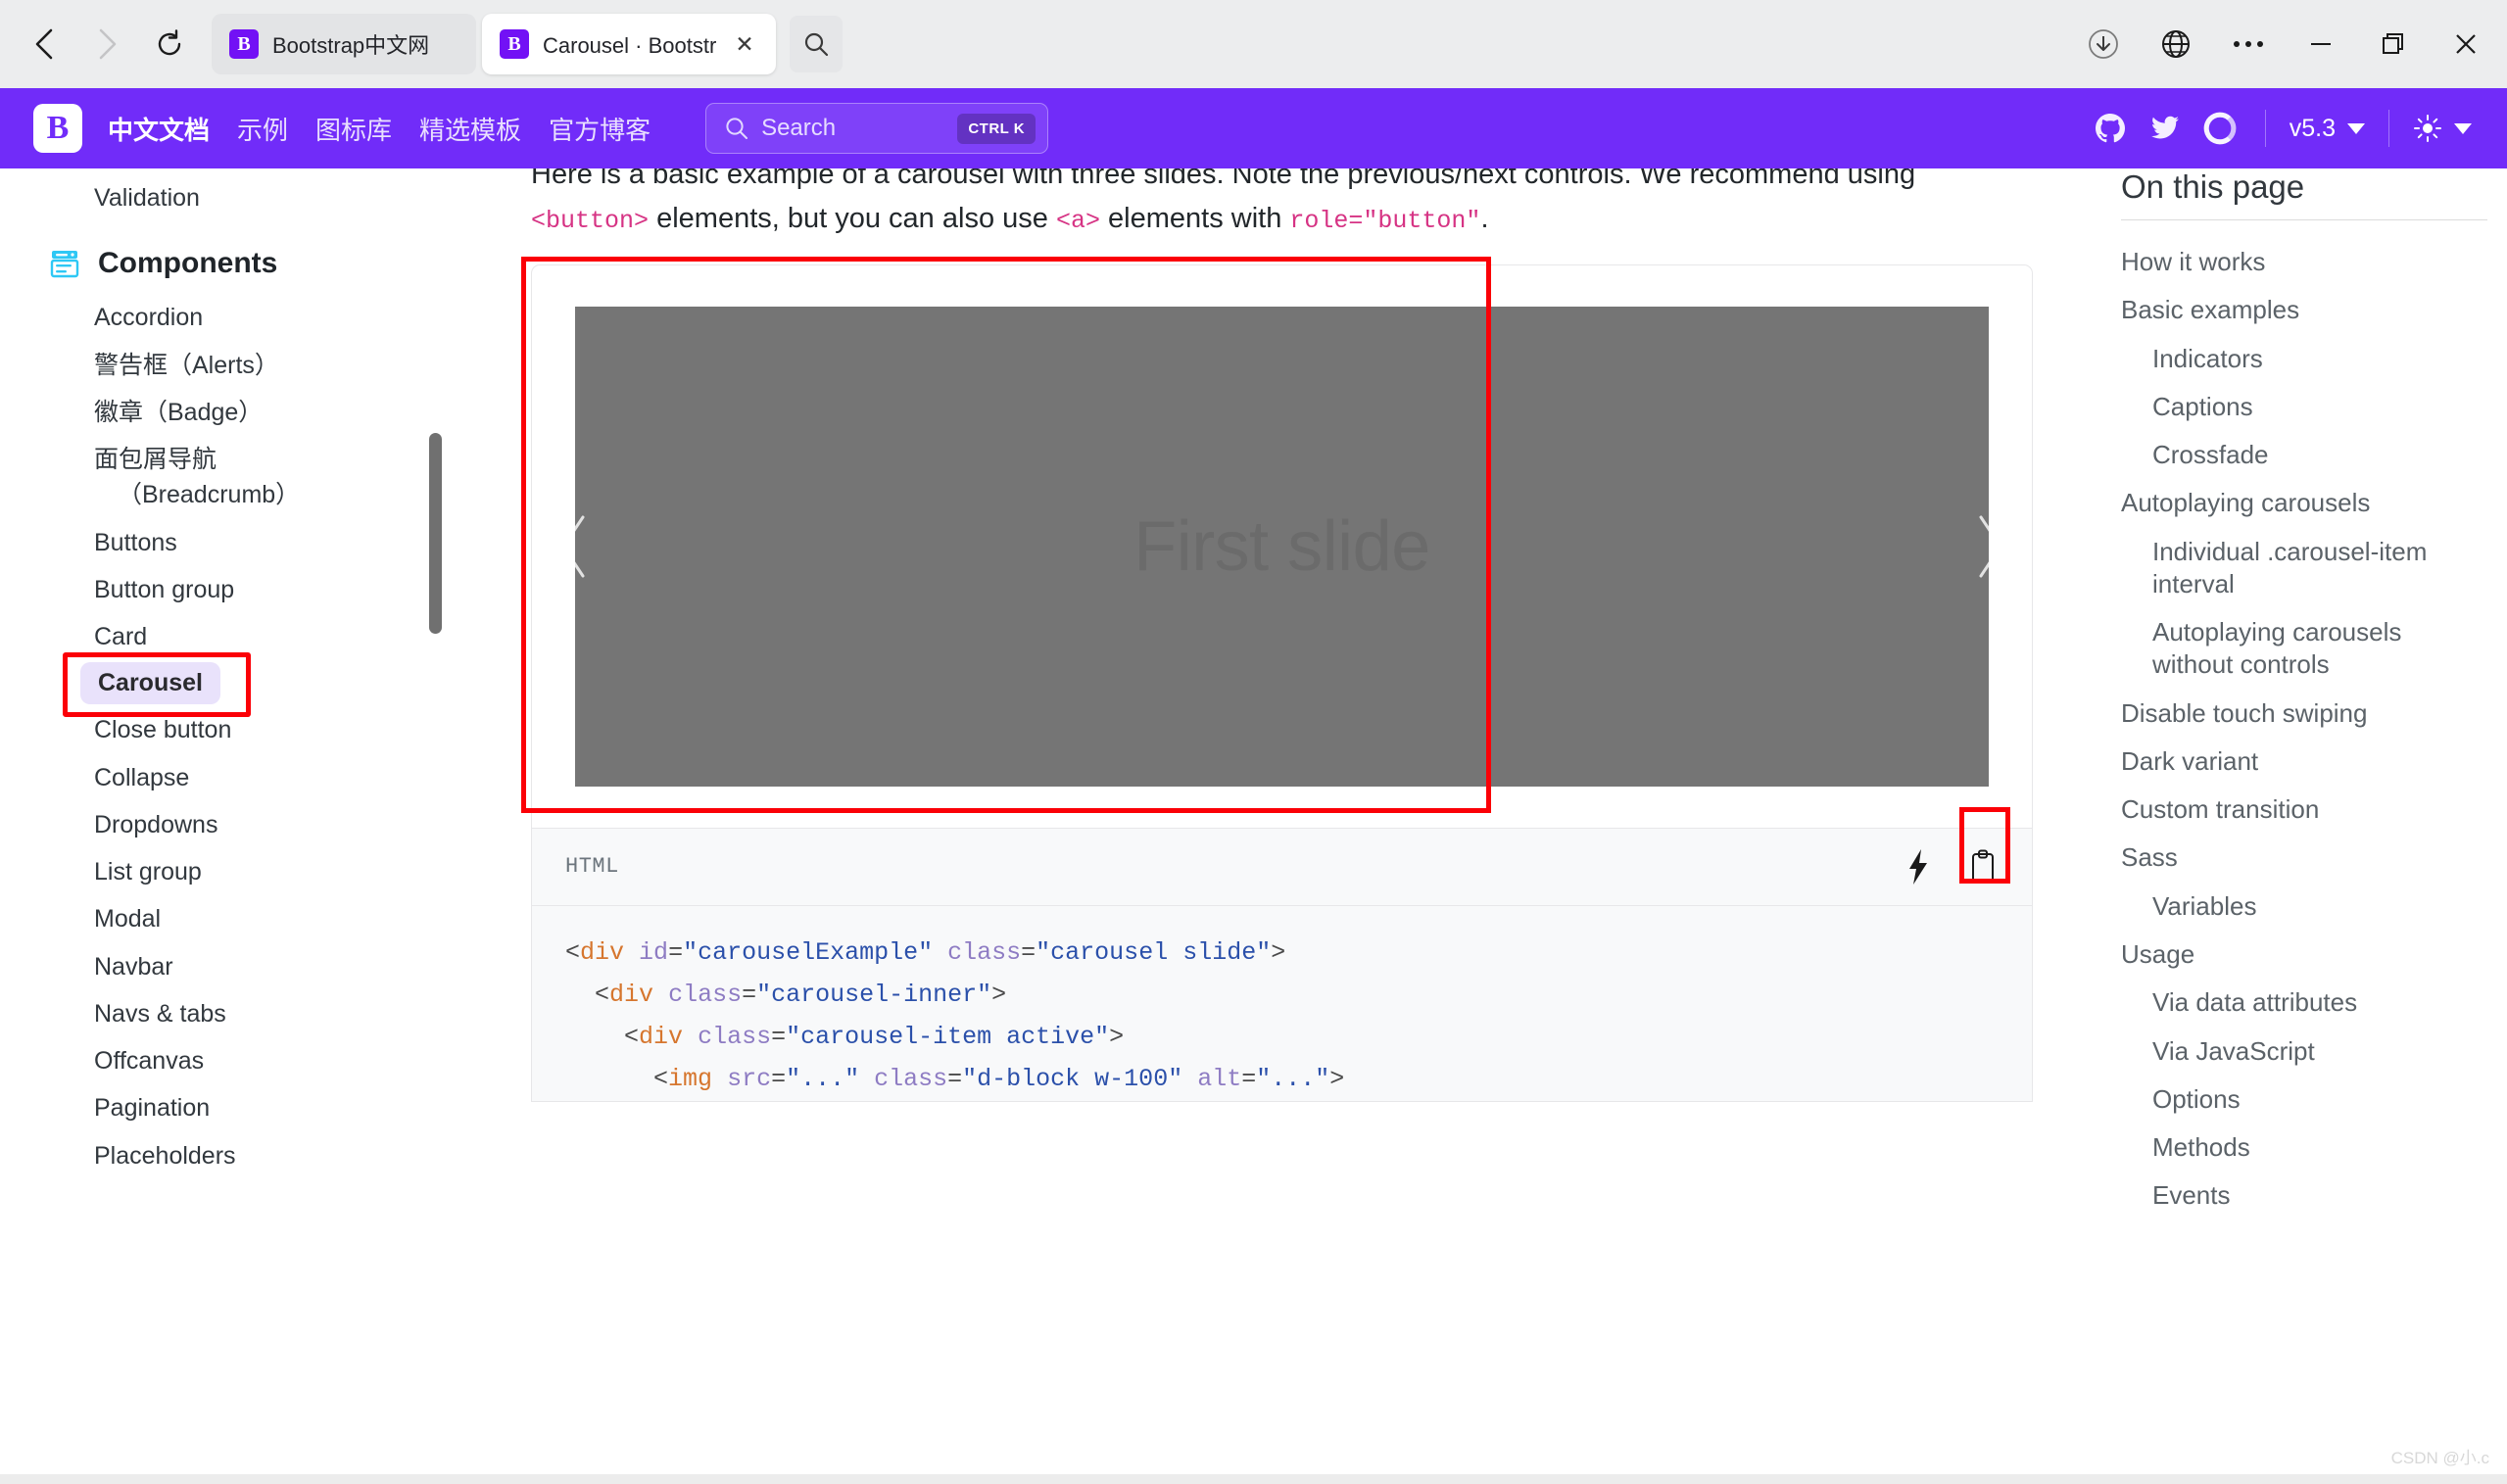  I want to click on toc-item-options: Options, so click(2304, 1100).